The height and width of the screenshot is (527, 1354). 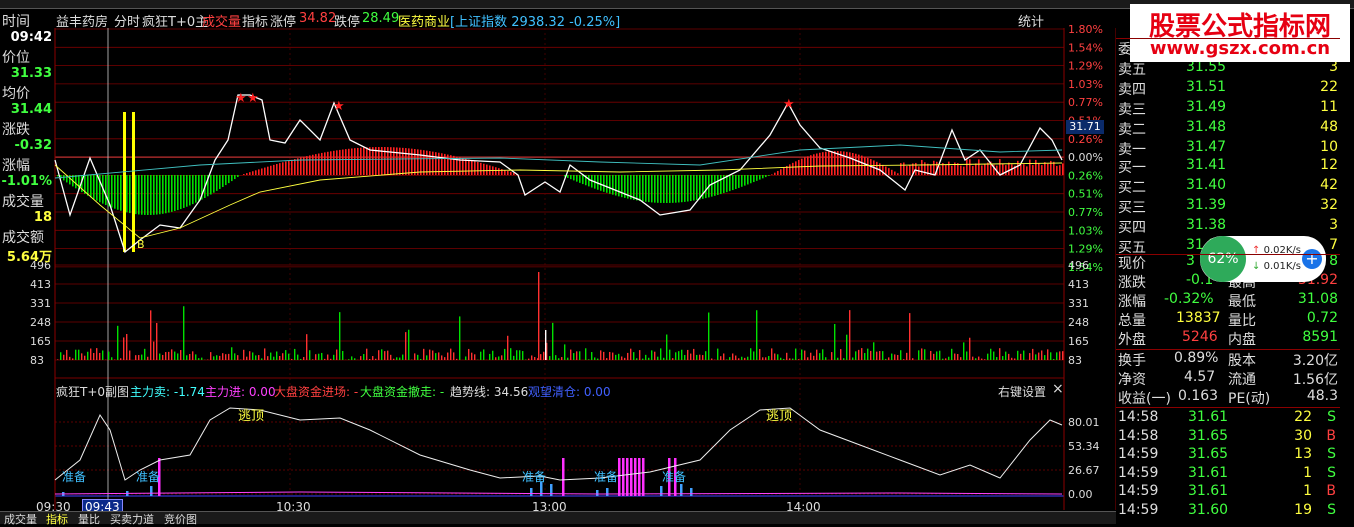 I want to click on indicator-tab: 指标, so click(x=255, y=20).